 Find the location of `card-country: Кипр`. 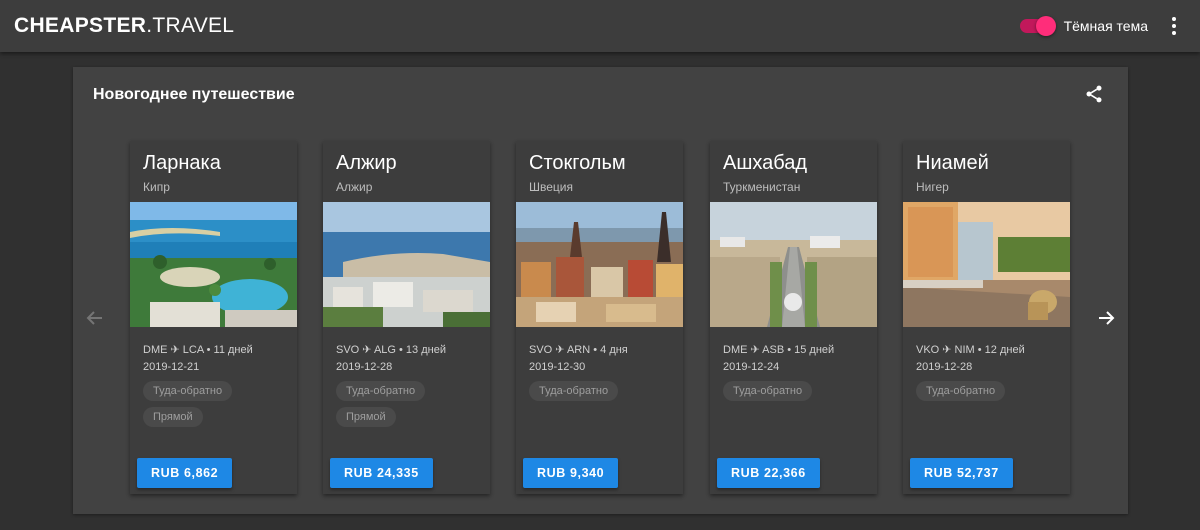

card-country: Кипр is located at coordinates (156, 187).